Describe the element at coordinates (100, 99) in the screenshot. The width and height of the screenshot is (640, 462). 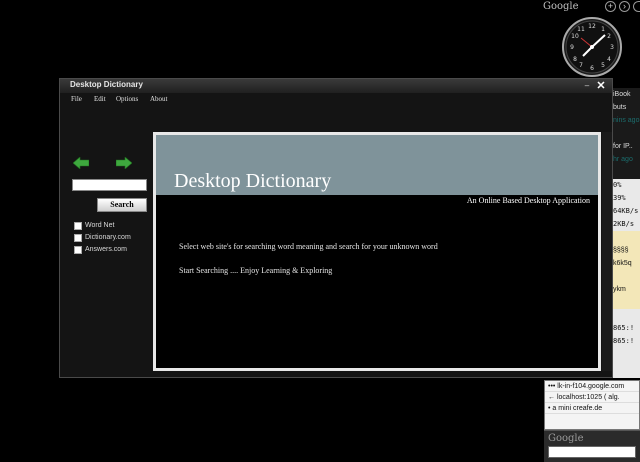
I see `menu-edit: Edit` at that location.